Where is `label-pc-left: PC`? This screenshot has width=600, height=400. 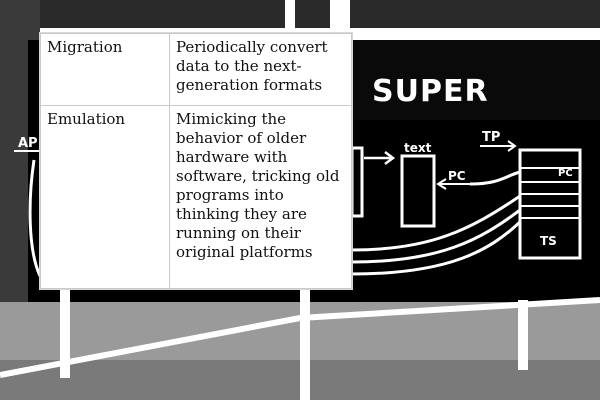 label-pc-left: PC is located at coordinates (457, 176).